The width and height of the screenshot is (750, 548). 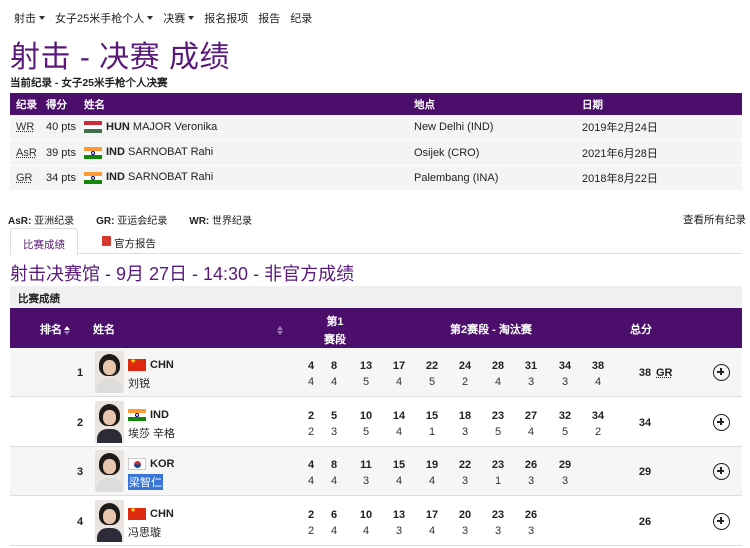 I want to click on record-score: 39 pts, so click(x=61, y=152).